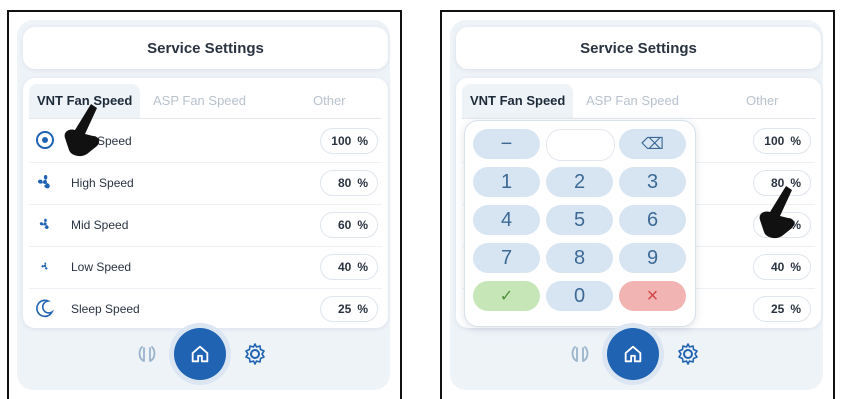 This screenshot has width=843, height=399. What do you see at coordinates (102, 183) in the screenshot?
I see `speed-label: High Speed` at bounding box center [102, 183].